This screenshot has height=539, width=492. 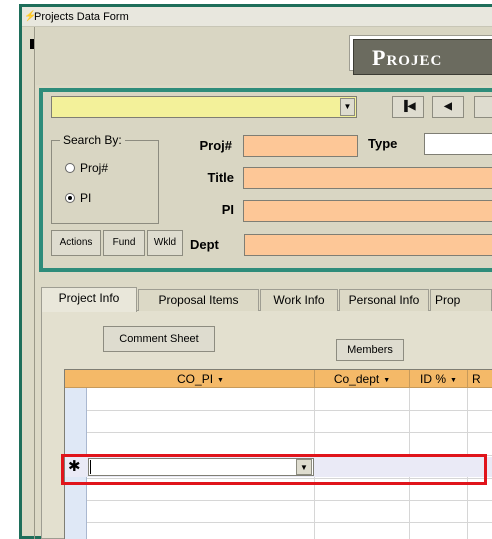 What do you see at coordinates (483, 107) in the screenshot?
I see `next-record-button` at bounding box center [483, 107].